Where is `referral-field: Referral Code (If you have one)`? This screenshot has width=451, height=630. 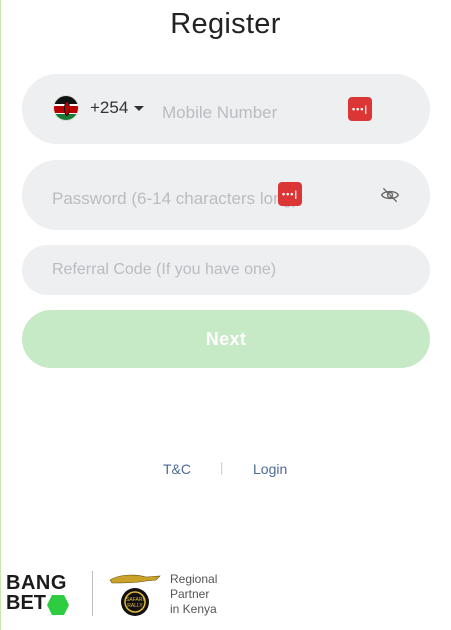
referral-field: Referral Code (If you have one) is located at coordinates (226, 270).